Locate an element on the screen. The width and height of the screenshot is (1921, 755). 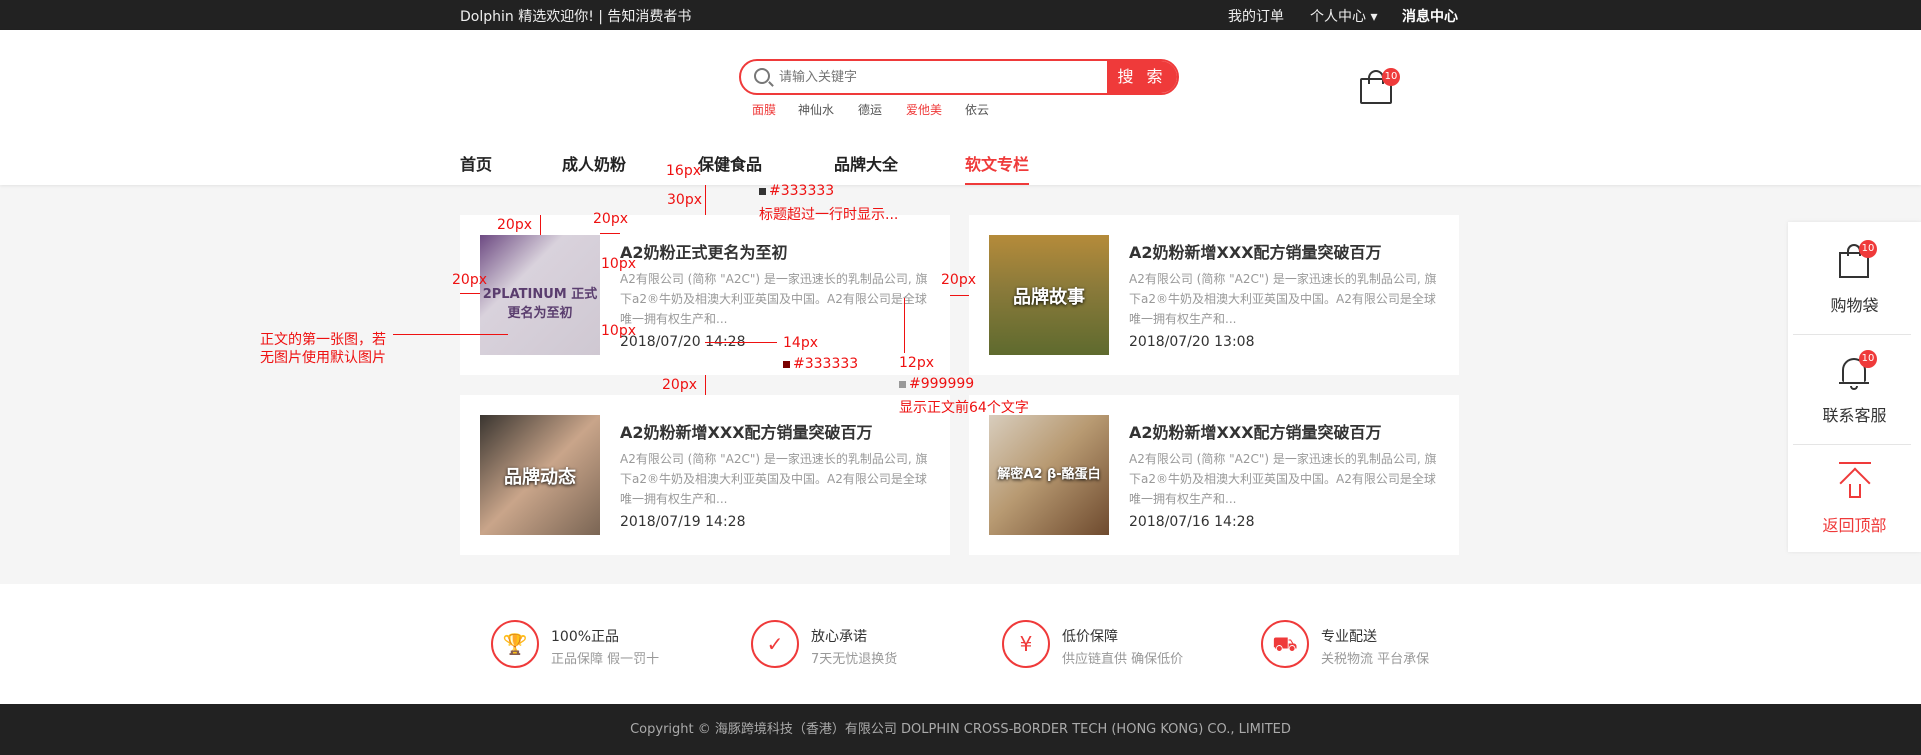
annotation-text: 显示正文前64个文字 is located at coordinates (964, 408).